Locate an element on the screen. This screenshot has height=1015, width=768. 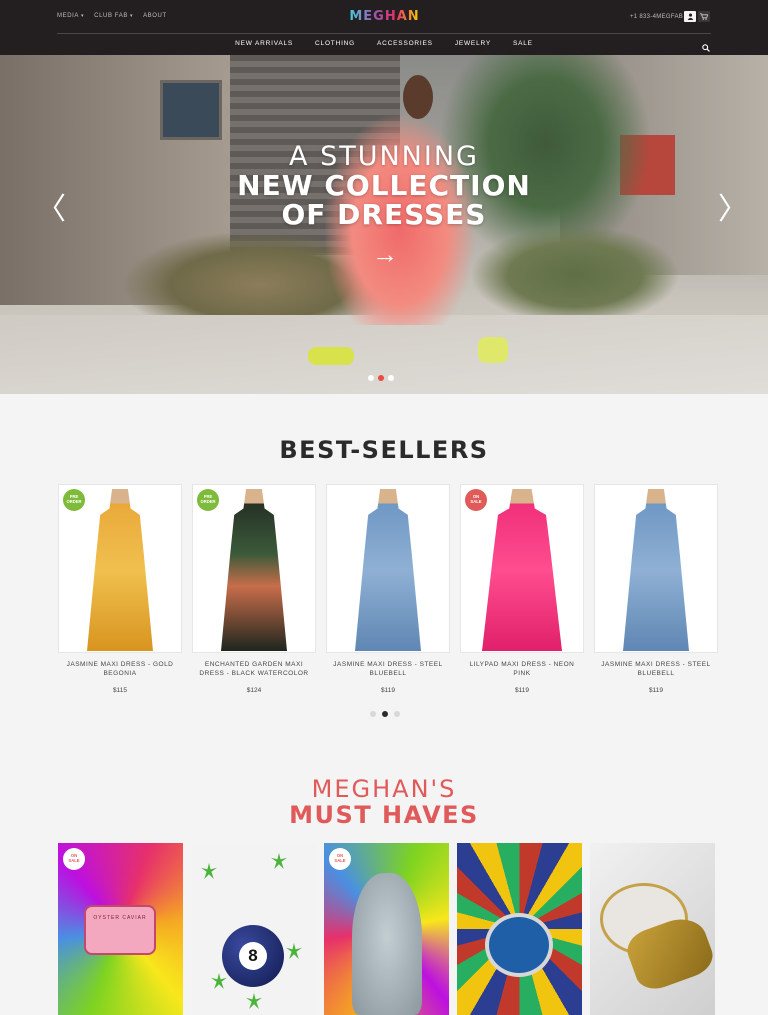
nav-new-arrivals: NEW ARRIVALS is located at coordinates (264, 43).